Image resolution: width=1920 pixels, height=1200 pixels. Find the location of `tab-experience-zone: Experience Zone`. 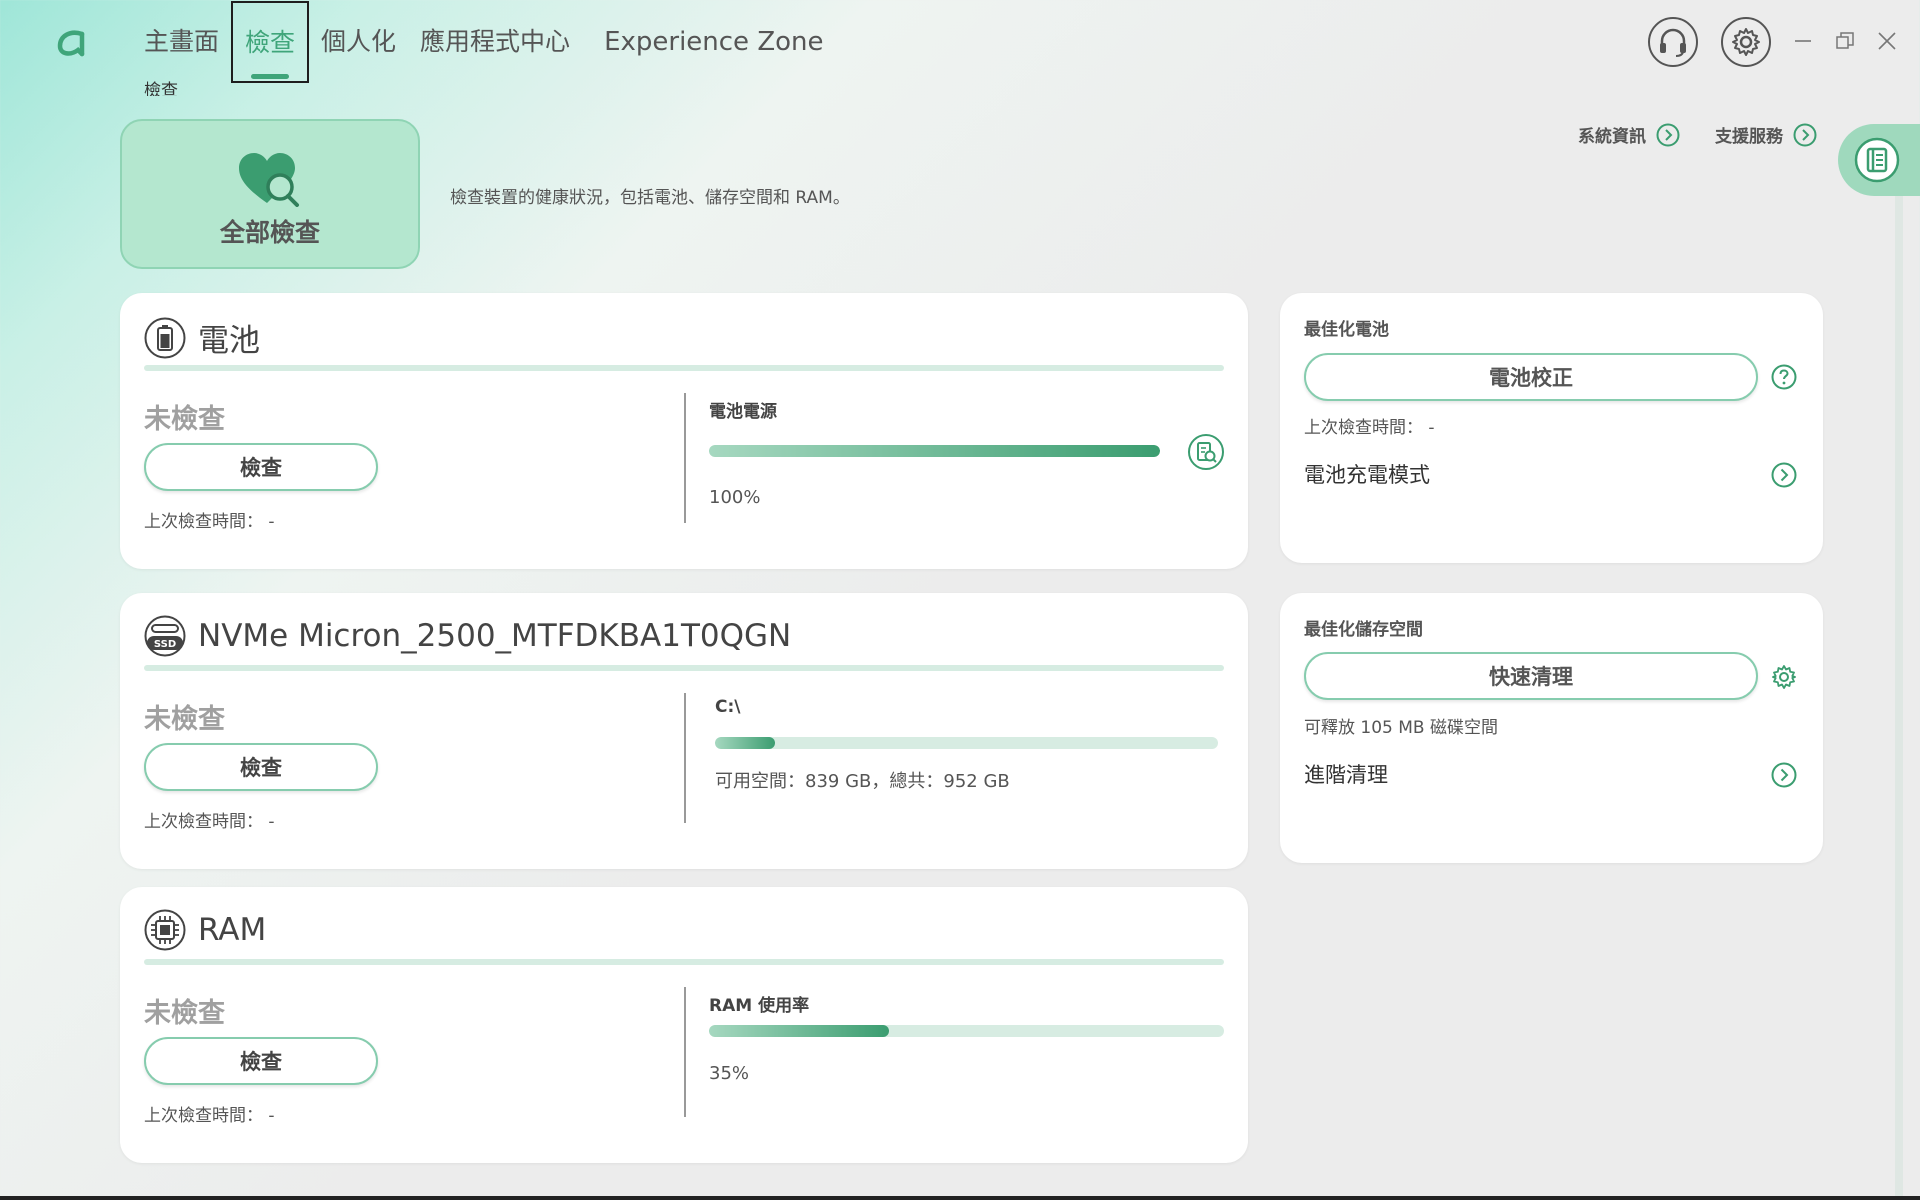

tab-experience-zone: Experience Zone is located at coordinates (713, 42).